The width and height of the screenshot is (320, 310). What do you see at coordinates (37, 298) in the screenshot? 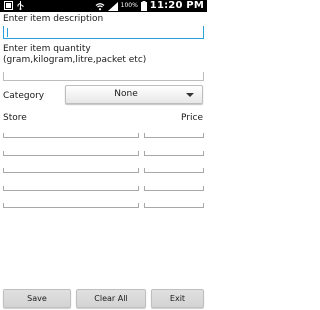
I see `save-button: Save` at bounding box center [37, 298].